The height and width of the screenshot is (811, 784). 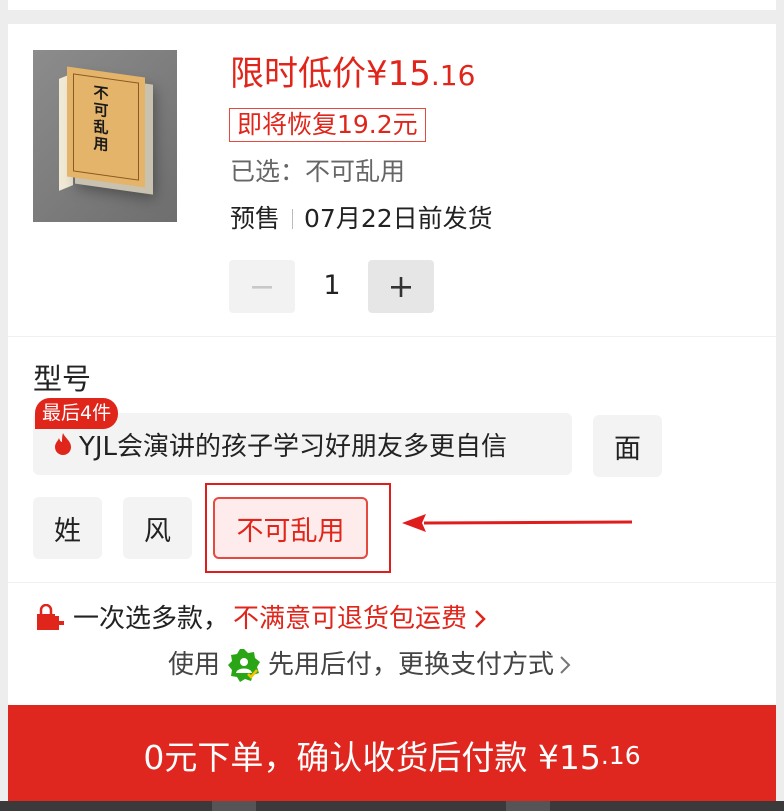 I want to click on order-price-decimals: .16, so click(x=620, y=755).